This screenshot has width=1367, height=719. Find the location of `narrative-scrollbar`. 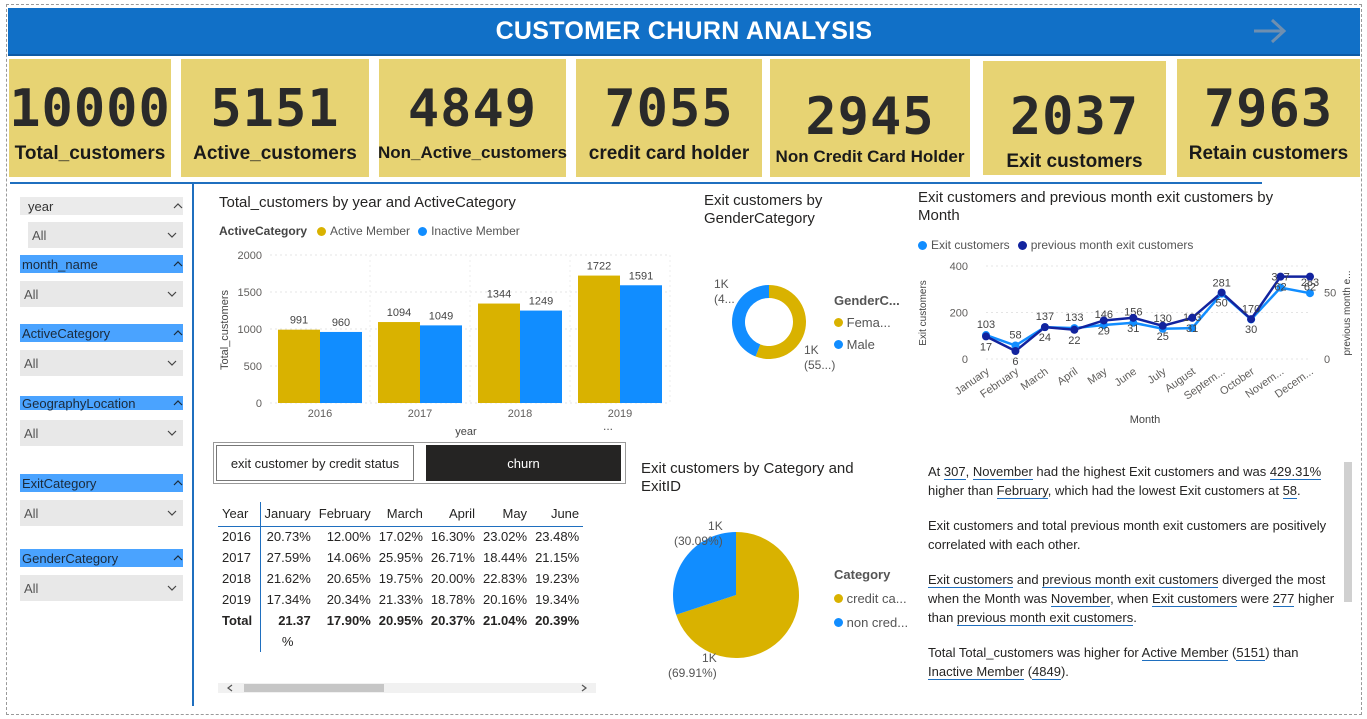

narrative-scrollbar is located at coordinates (1348, 532).